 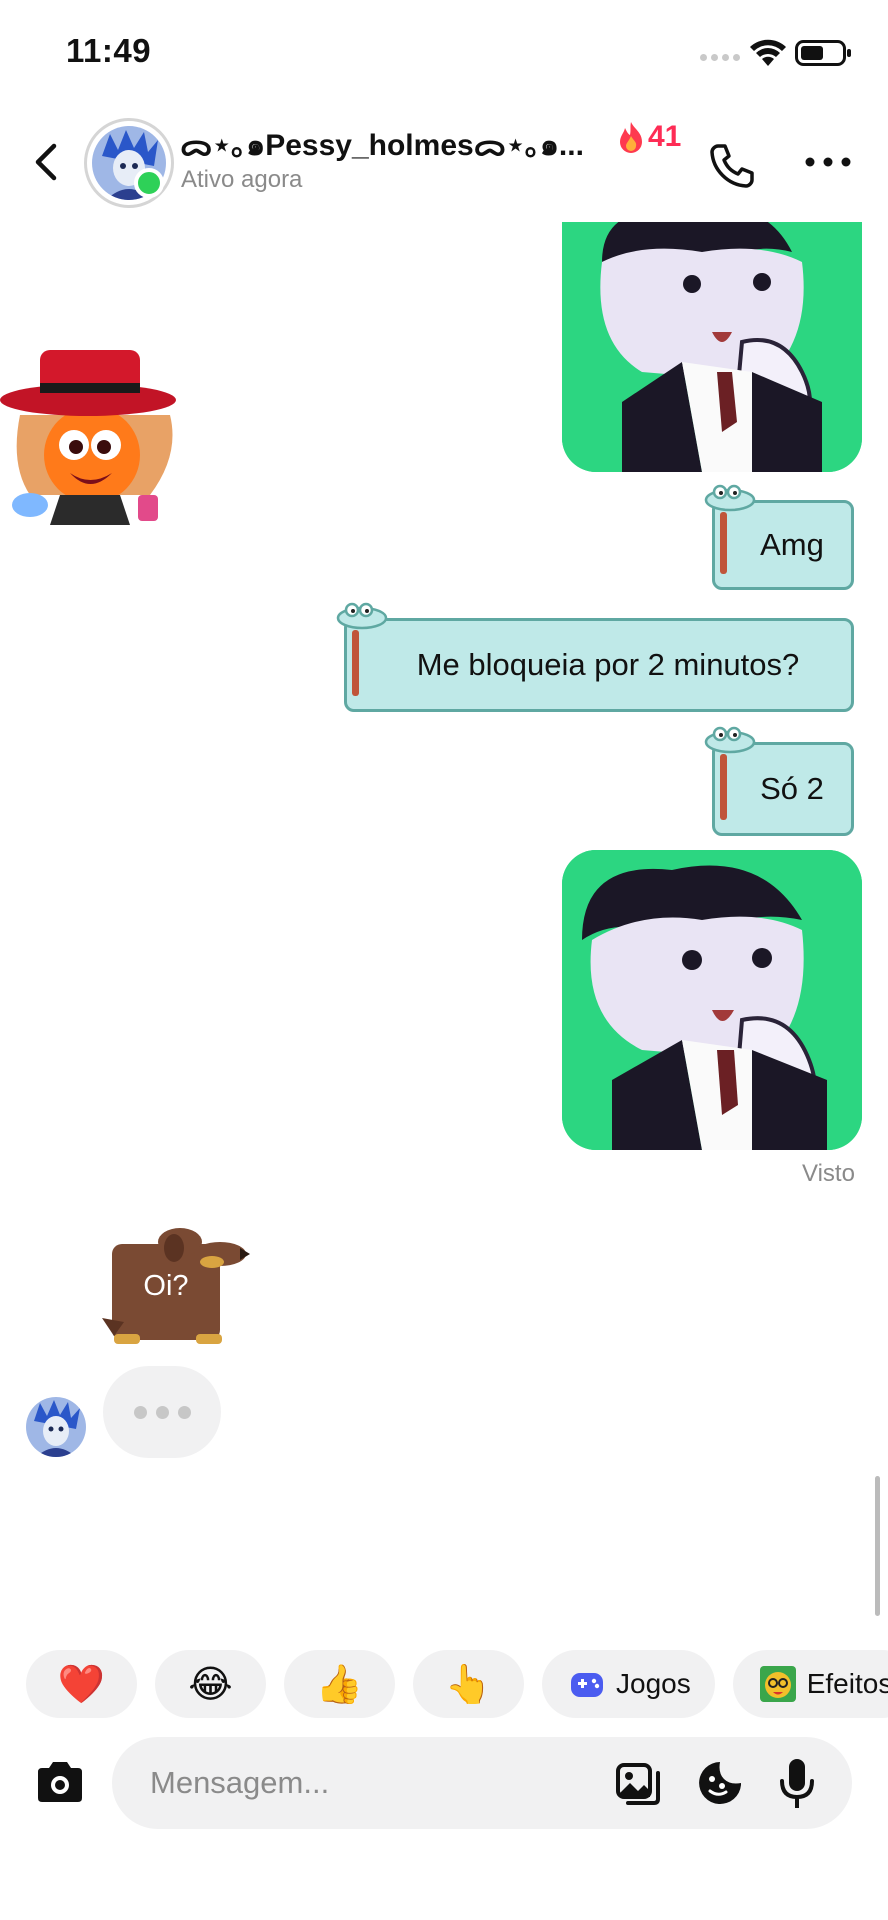 I want to click on microphone-icon, so click(x=797, y=1784).